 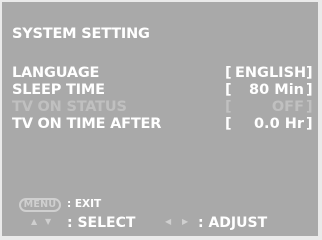 What do you see at coordinates (34, 221) in the screenshot?
I see `up-arrow-icon: ▲` at bounding box center [34, 221].